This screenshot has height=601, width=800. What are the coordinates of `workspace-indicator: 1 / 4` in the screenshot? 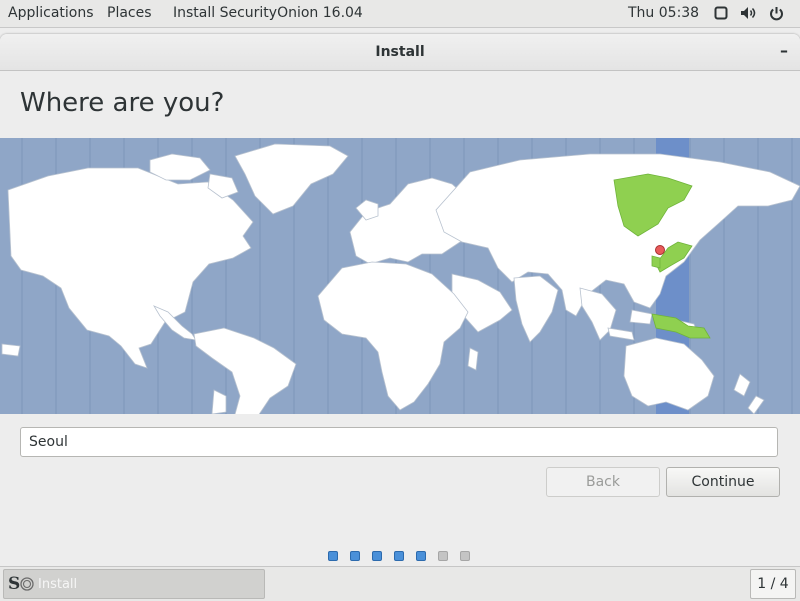 It's located at (773, 584).